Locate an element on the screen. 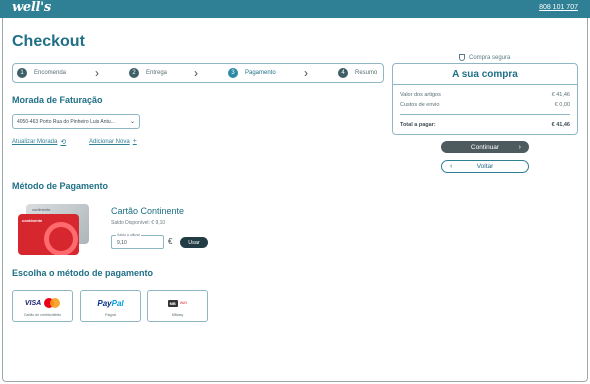  total-label: Total a pagar: is located at coordinates (418, 125).